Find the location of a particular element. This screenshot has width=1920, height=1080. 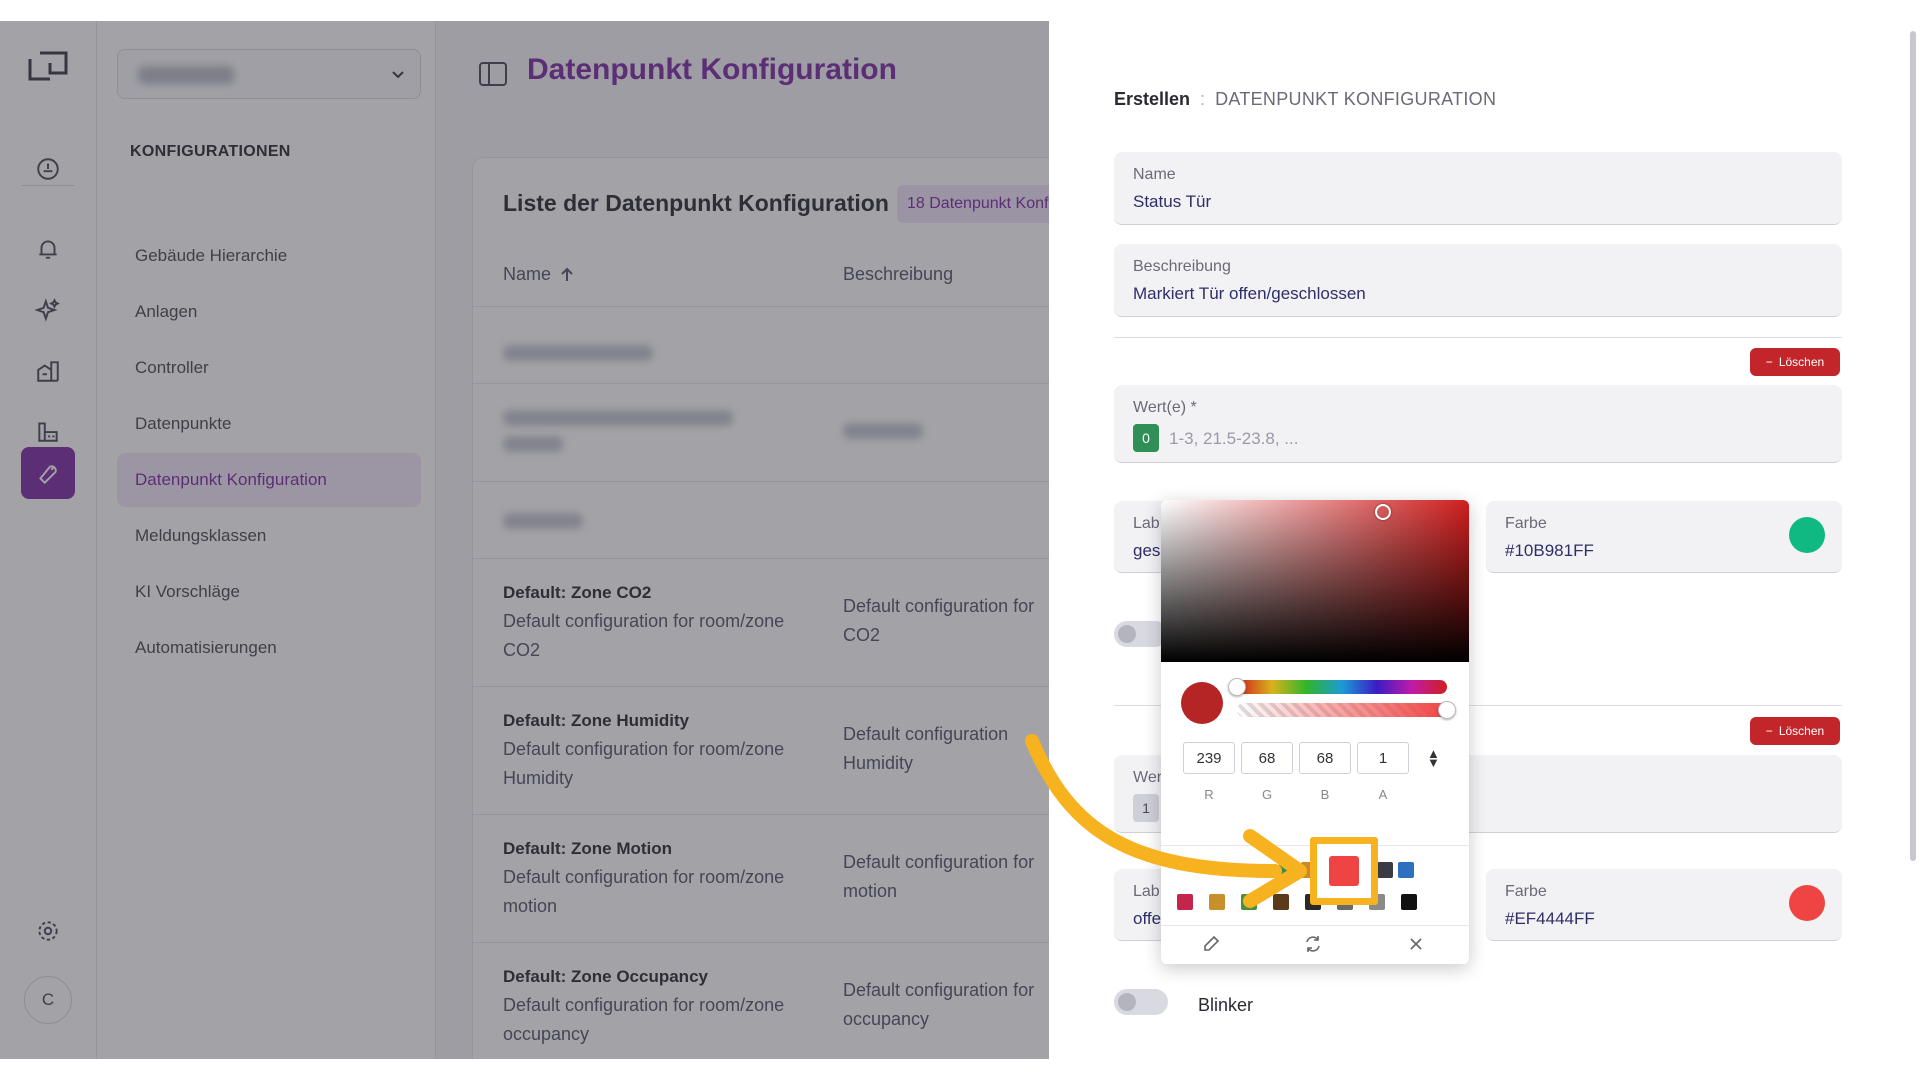

alpha-label: A is located at coordinates (1383, 794).